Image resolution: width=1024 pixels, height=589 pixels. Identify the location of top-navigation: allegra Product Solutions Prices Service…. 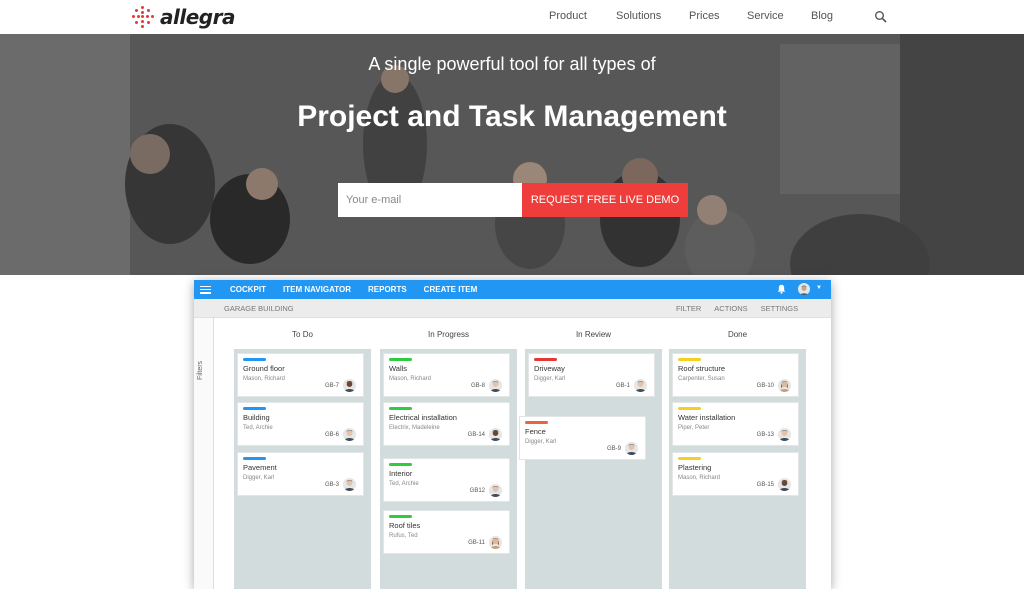
(512, 17).